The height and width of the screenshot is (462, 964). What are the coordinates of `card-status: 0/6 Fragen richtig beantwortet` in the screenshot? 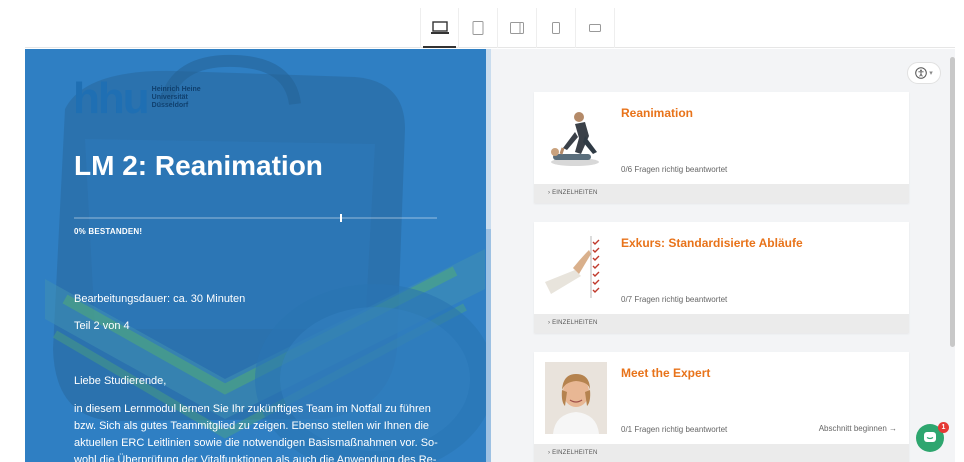 It's located at (674, 169).